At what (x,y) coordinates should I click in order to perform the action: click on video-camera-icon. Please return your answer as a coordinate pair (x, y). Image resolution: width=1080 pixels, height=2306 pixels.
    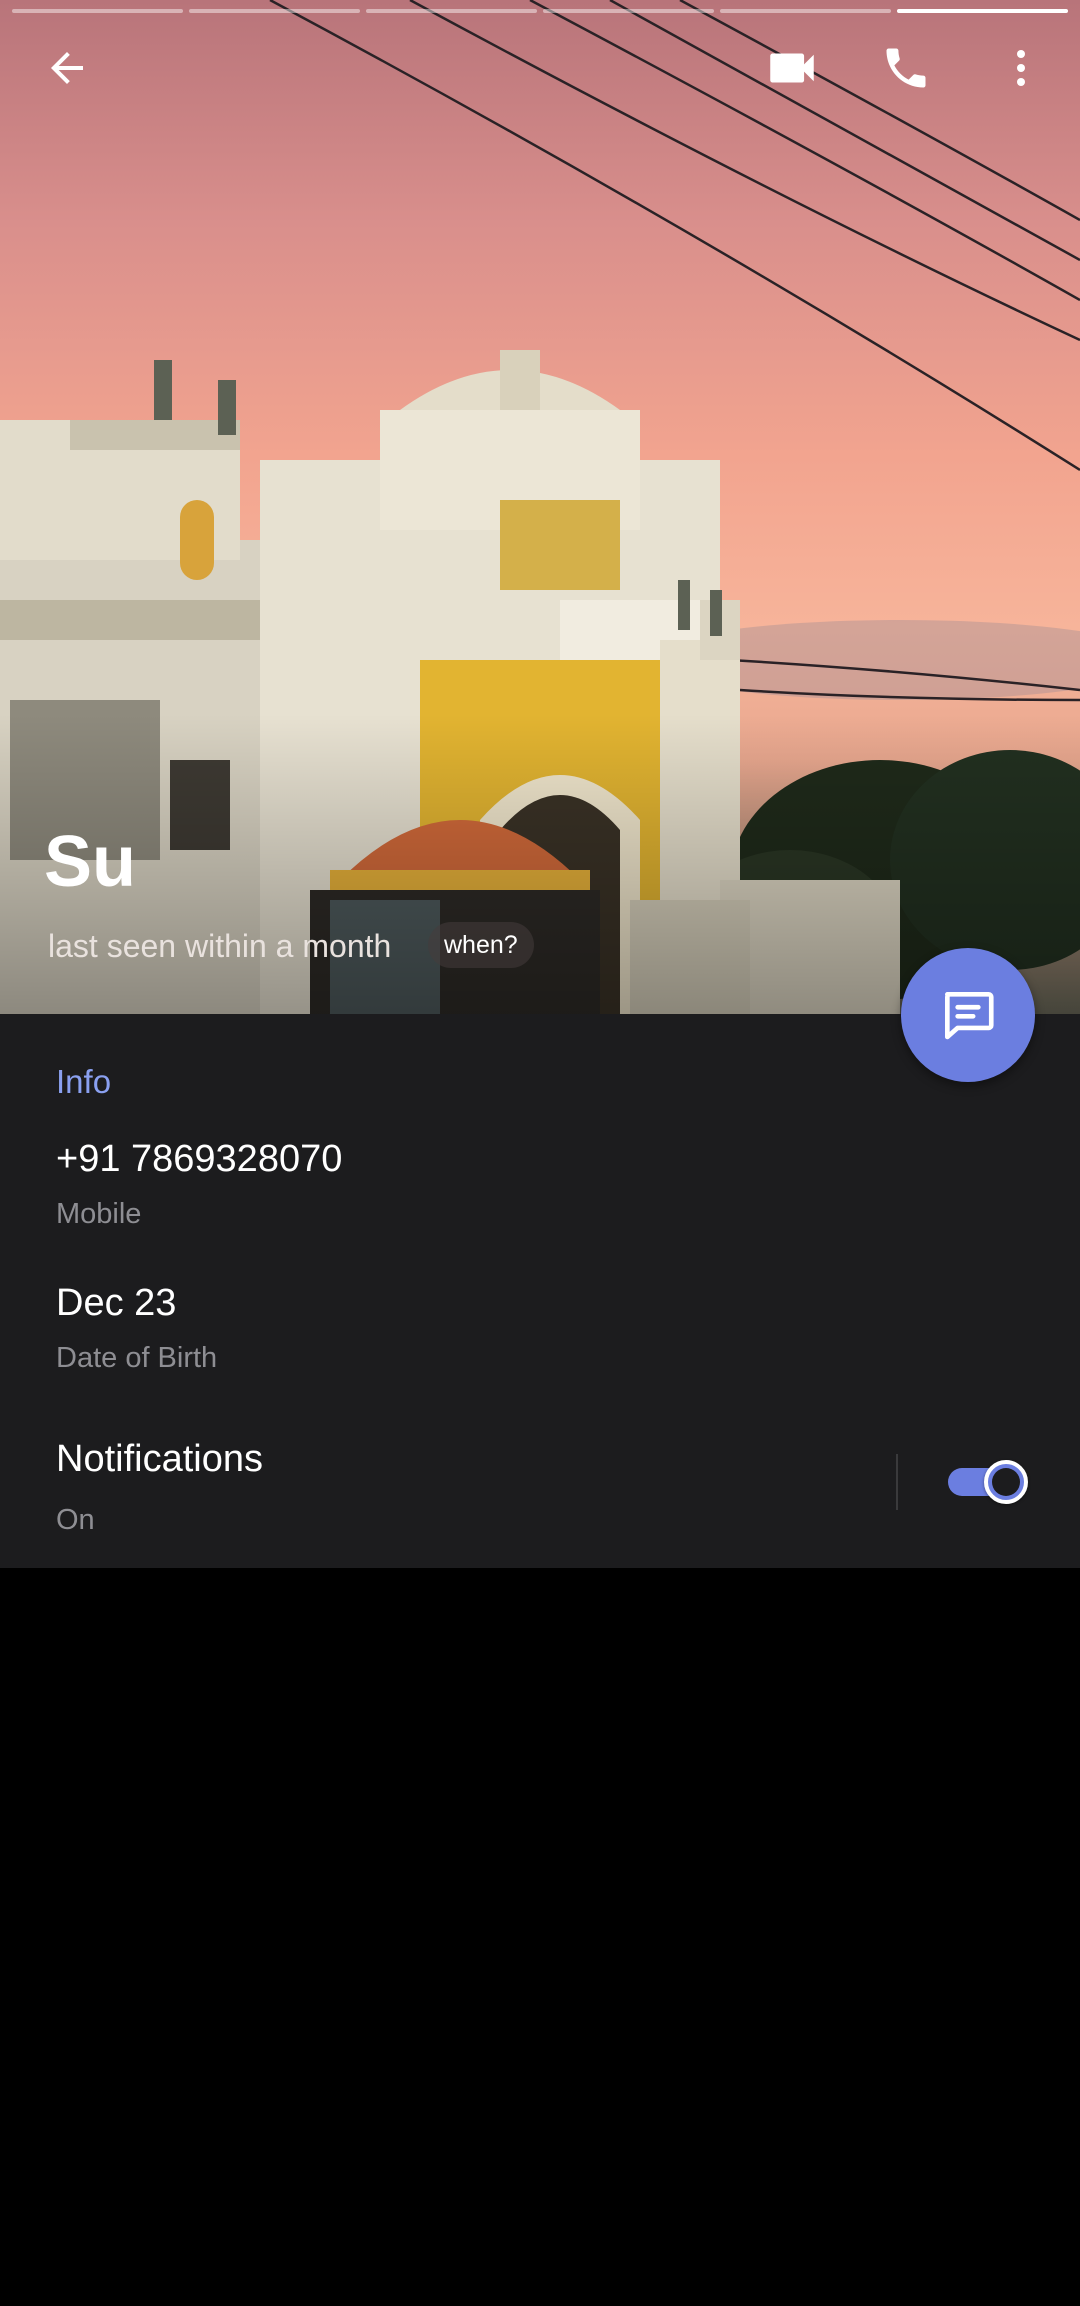
    Looking at the image, I should click on (792, 68).